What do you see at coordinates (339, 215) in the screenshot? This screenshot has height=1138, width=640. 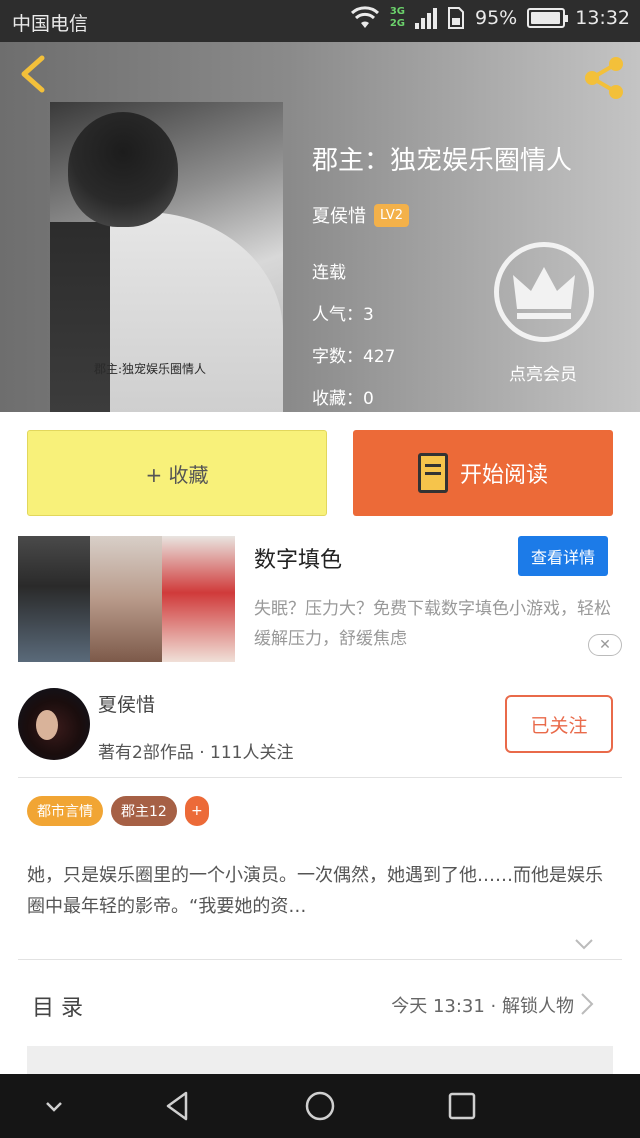 I see `author-name: 夏侯惜` at bounding box center [339, 215].